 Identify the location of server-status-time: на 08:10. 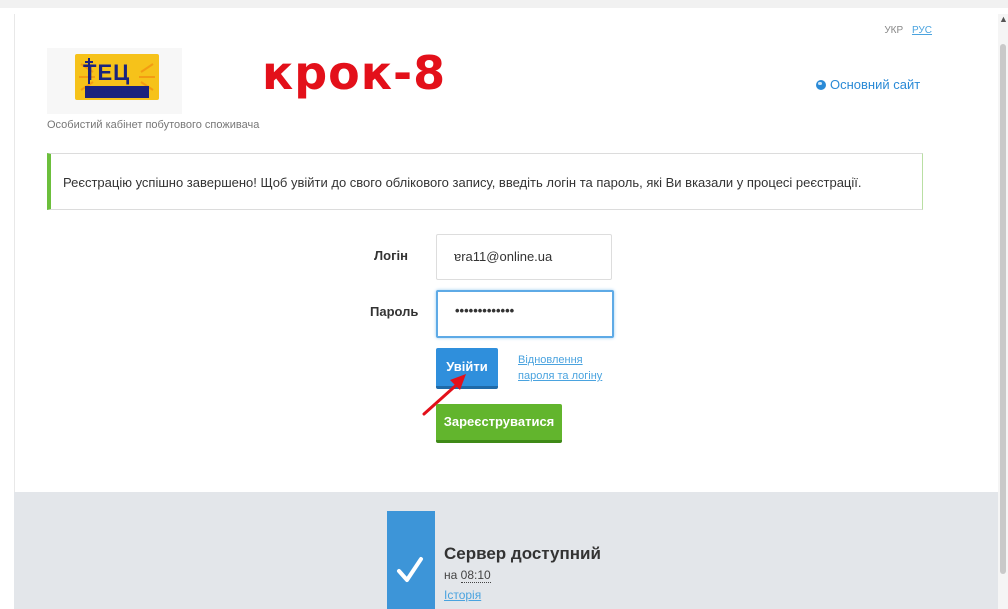
(467, 575).